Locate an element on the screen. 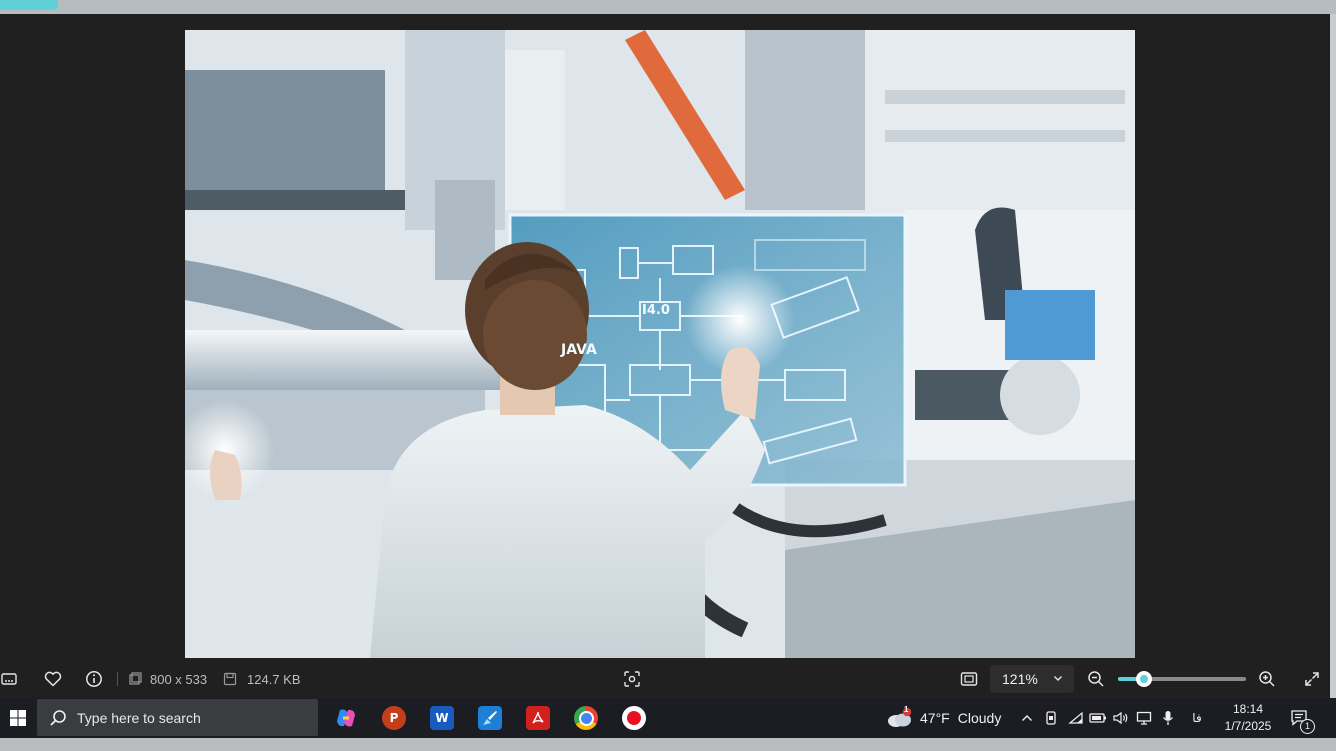  zoom-level-text: 121% is located at coordinates (1020, 679).